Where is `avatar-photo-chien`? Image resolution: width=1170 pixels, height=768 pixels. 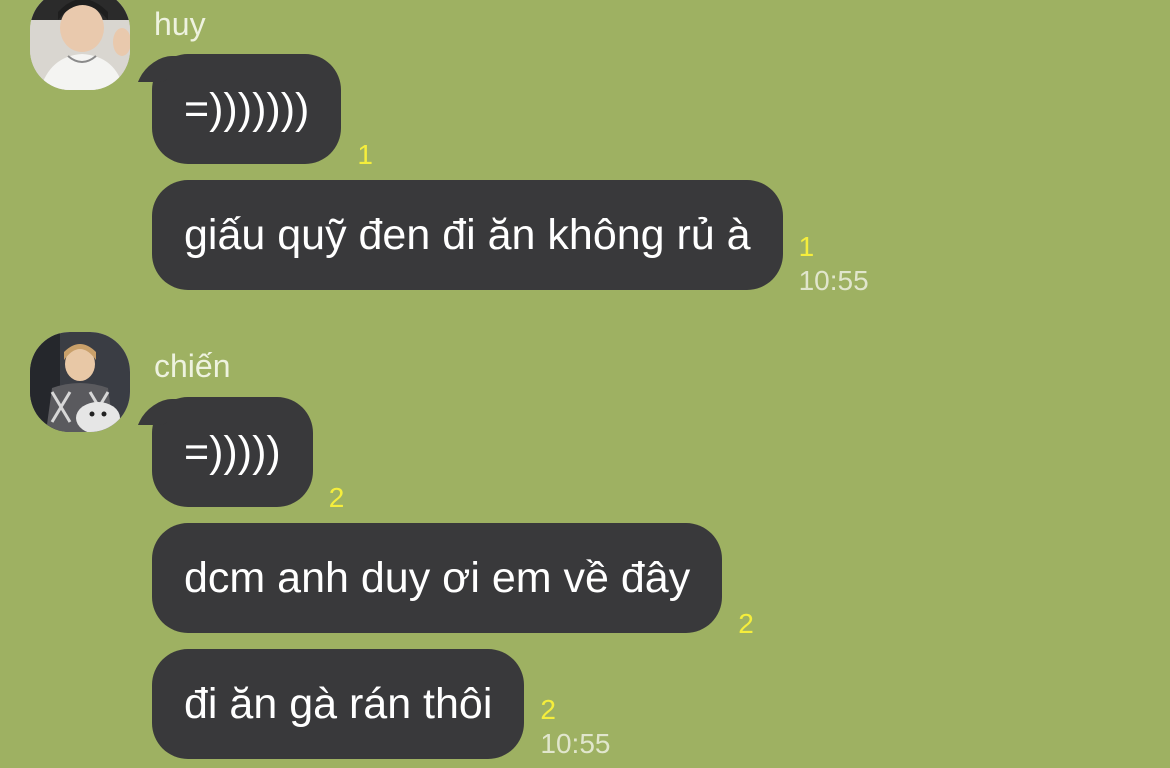 avatar-photo-chien is located at coordinates (80, 382).